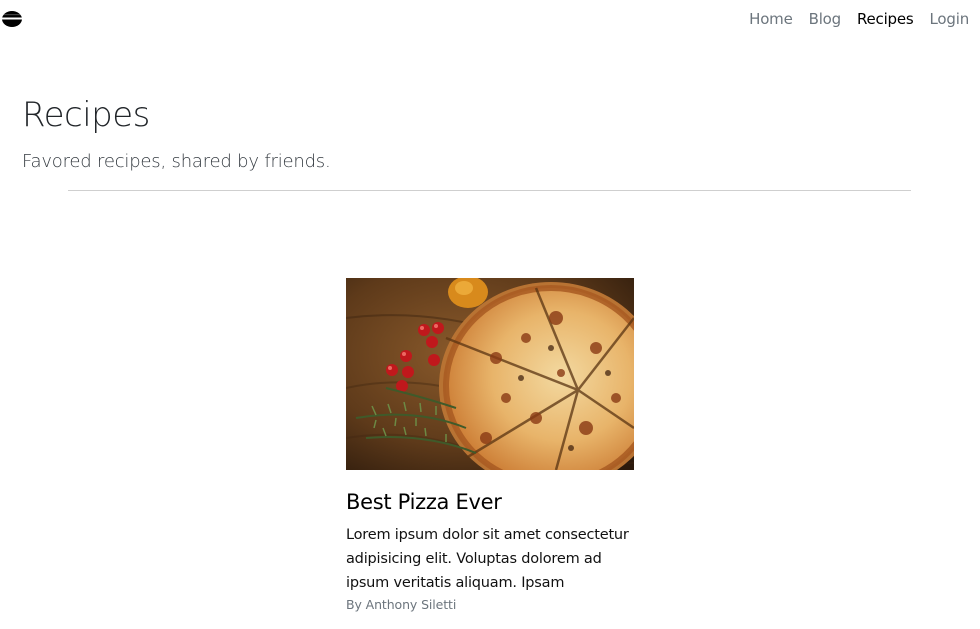 The image size is (980, 629). I want to click on navbar: Home Blog Recipes Login, so click(490, 19).